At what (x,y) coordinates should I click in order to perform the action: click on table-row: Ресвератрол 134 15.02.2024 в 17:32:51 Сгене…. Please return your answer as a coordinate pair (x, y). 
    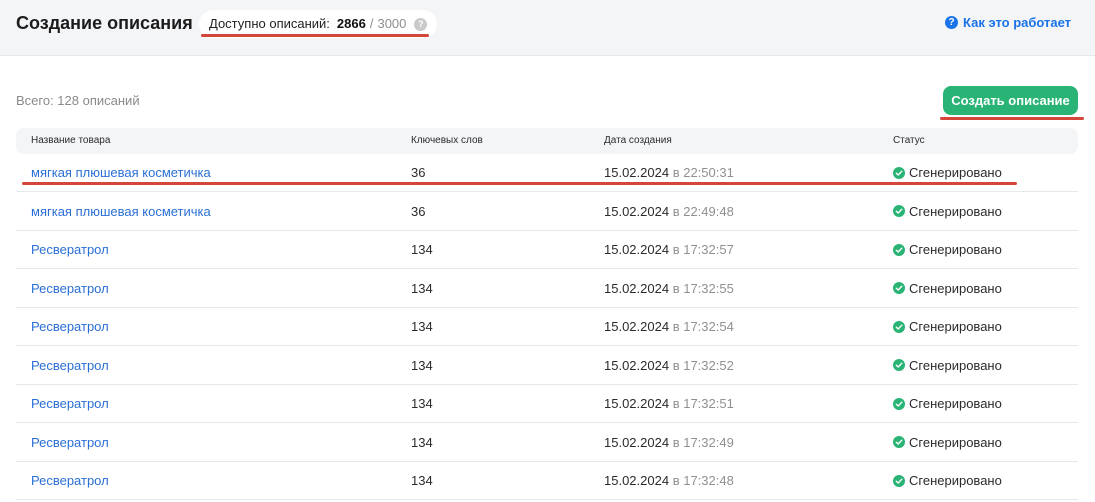
    Looking at the image, I should click on (547, 404).